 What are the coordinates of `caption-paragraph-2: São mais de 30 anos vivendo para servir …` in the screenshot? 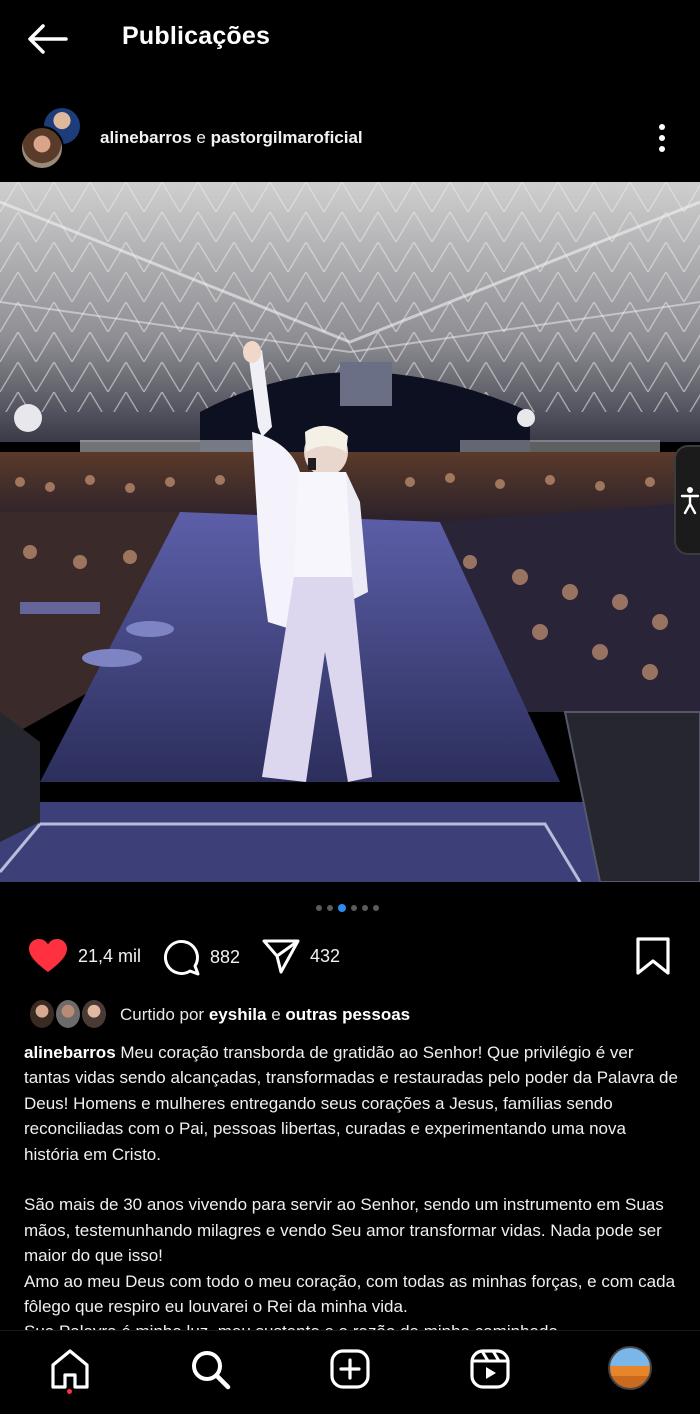 It's located at (344, 1230).